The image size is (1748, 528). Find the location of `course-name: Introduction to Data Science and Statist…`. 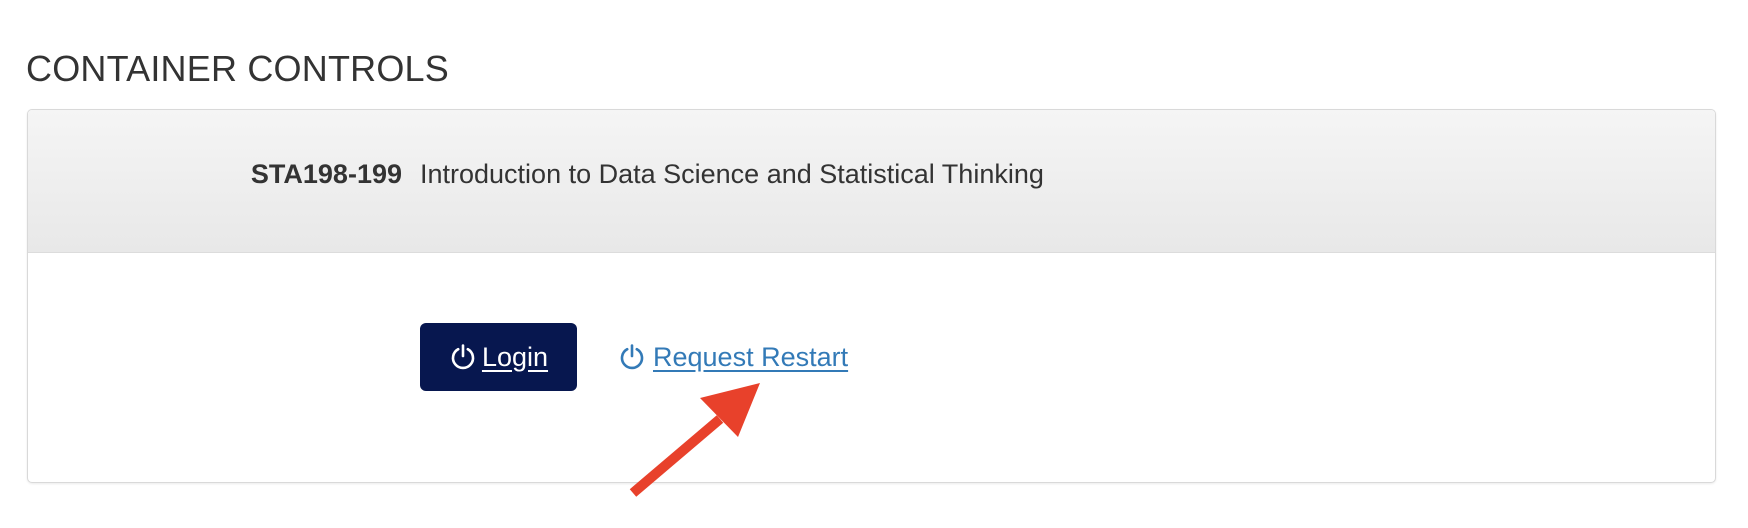

course-name: Introduction to Data Science and Statist… is located at coordinates (732, 174).